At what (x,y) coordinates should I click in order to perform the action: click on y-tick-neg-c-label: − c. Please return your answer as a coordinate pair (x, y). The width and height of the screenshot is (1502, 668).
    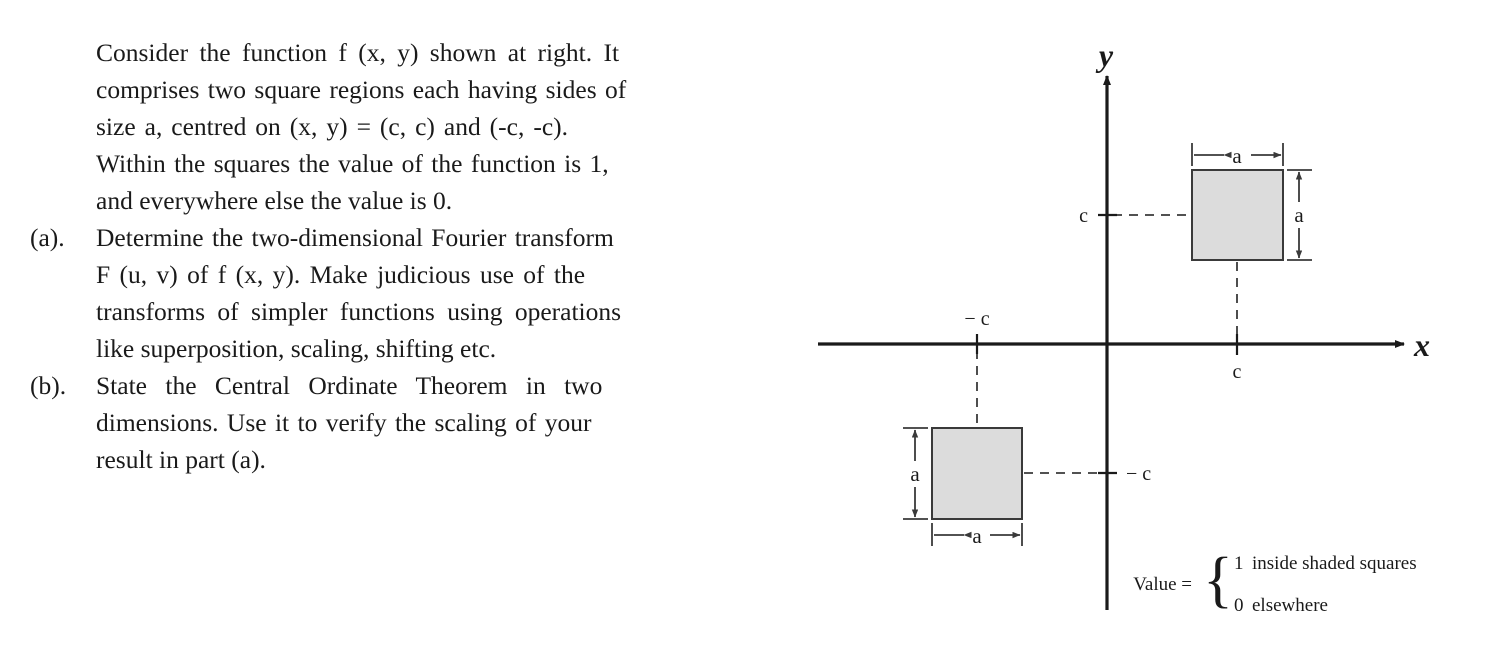
    Looking at the image, I should click on (1138, 474).